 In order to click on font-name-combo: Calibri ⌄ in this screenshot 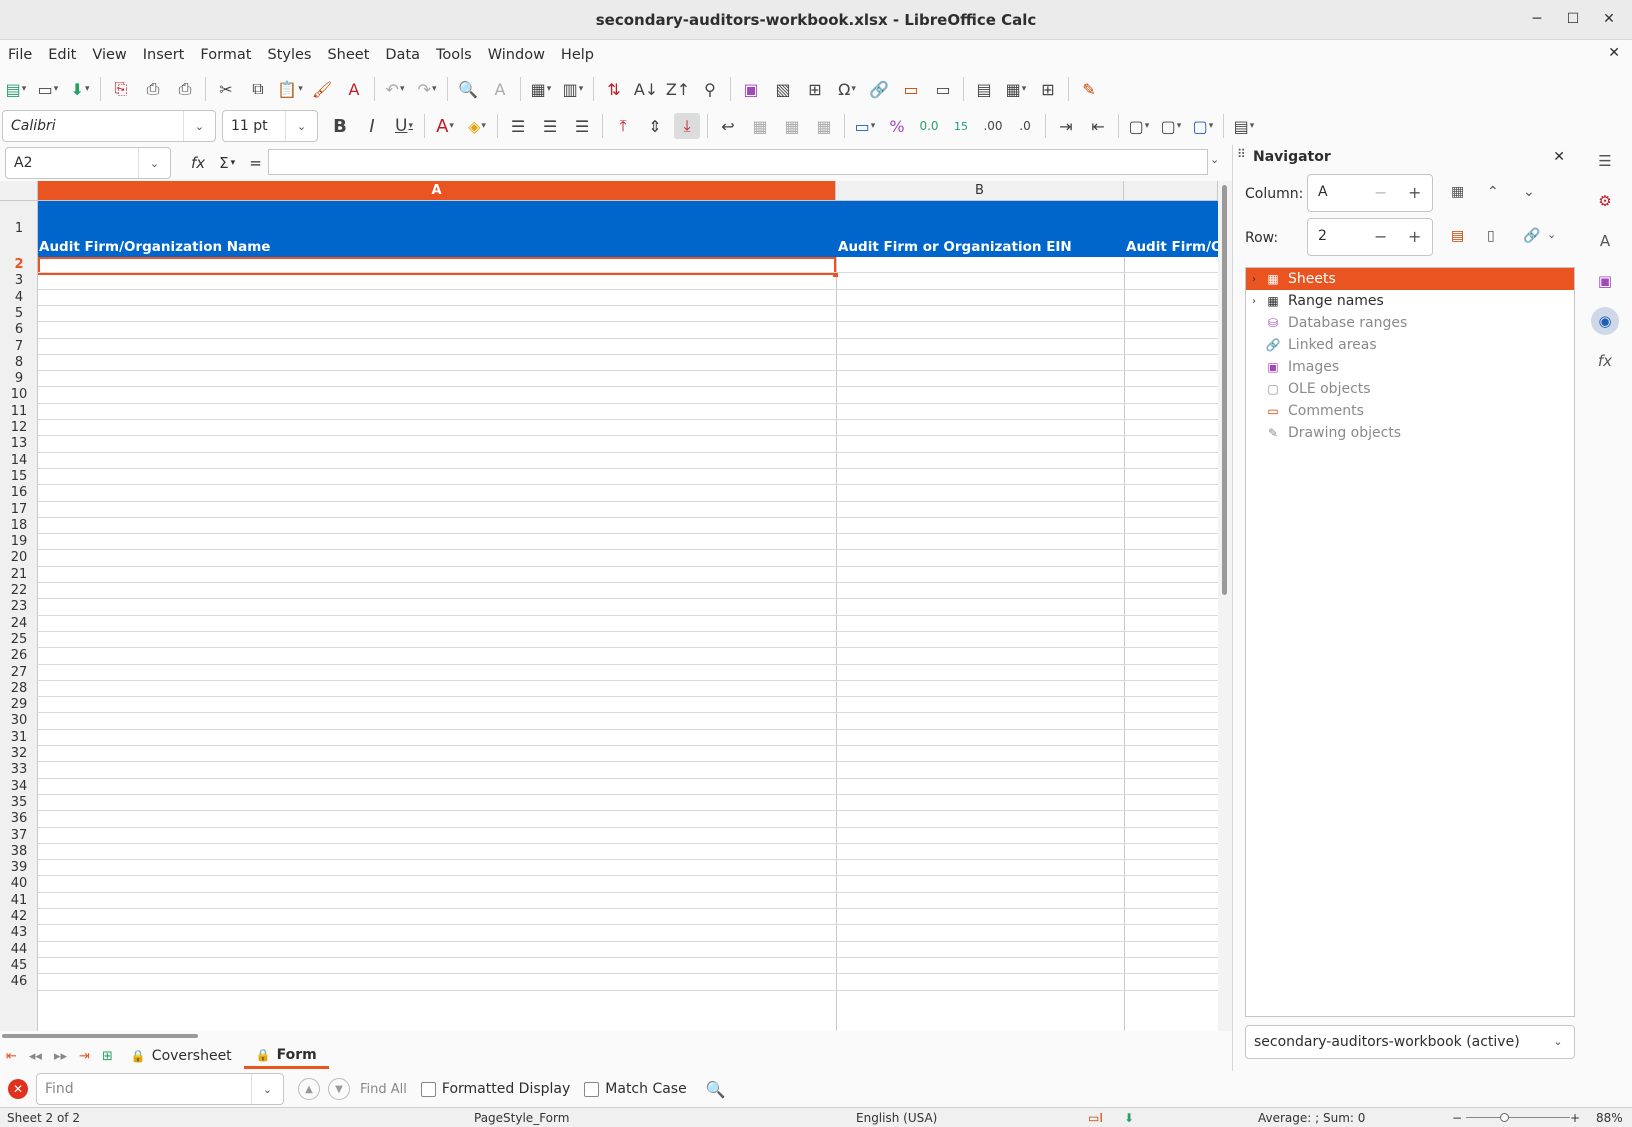, I will do `click(109, 126)`.